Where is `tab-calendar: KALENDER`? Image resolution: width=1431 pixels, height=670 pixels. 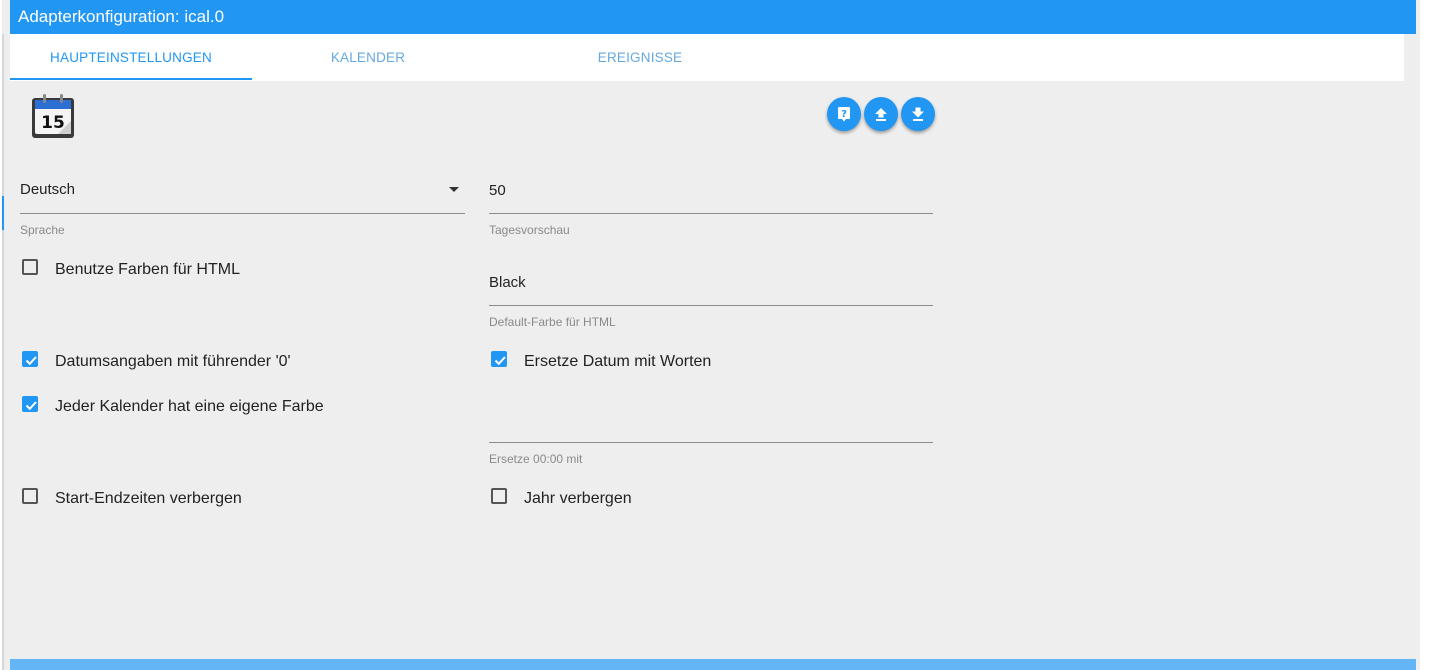
tab-calendar: KALENDER is located at coordinates (368, 57).